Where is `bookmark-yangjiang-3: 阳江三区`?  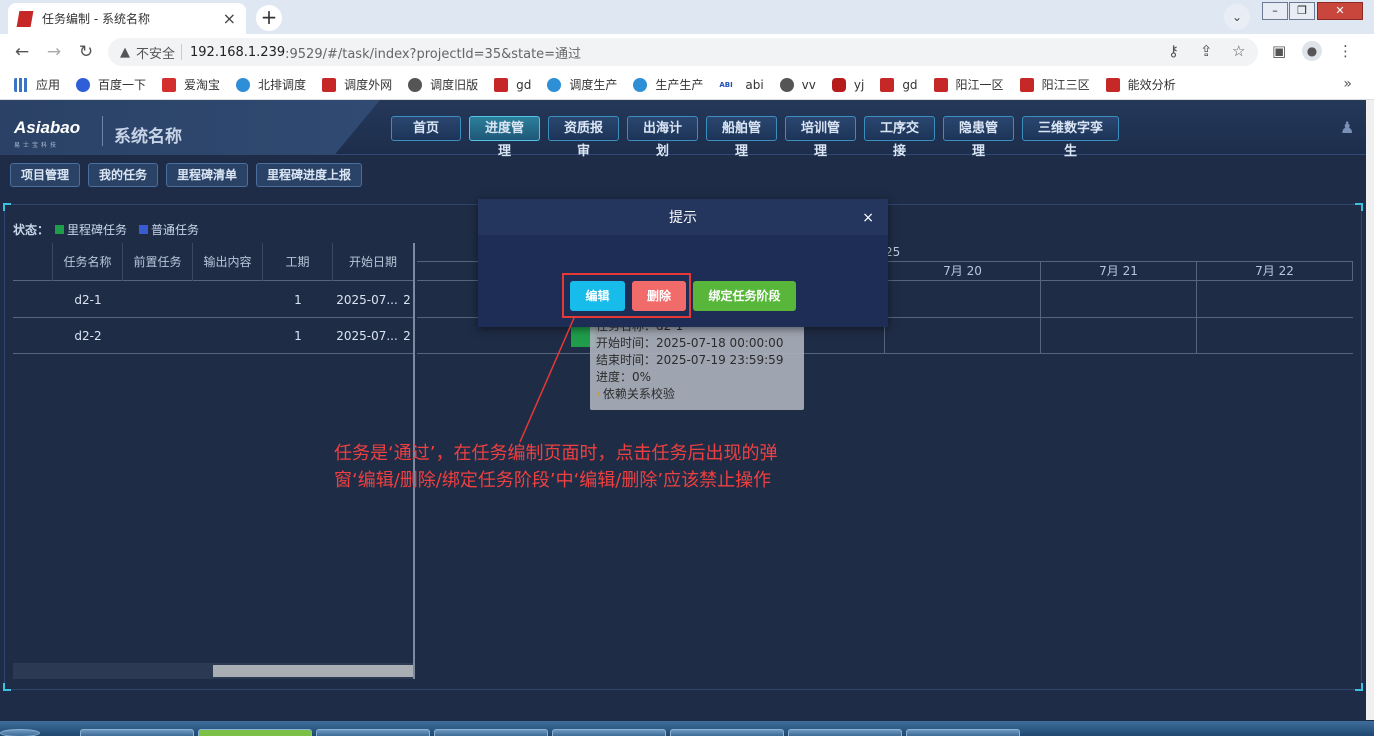 bookmark-yangjiang-3: 阳江三区 is located at coordinates (1054, 84).